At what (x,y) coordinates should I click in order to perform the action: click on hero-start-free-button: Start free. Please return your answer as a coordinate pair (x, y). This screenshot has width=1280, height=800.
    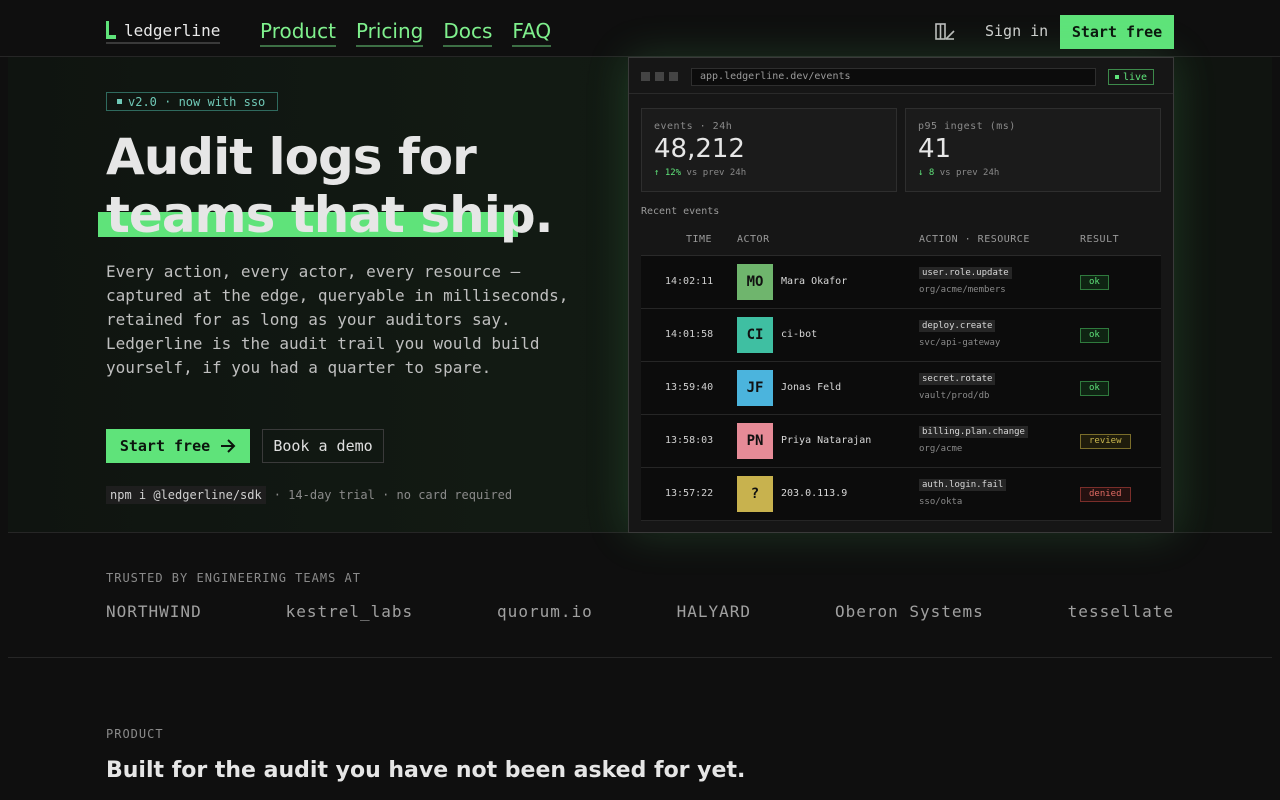
    Looking at the image, I should click on (178, 446).